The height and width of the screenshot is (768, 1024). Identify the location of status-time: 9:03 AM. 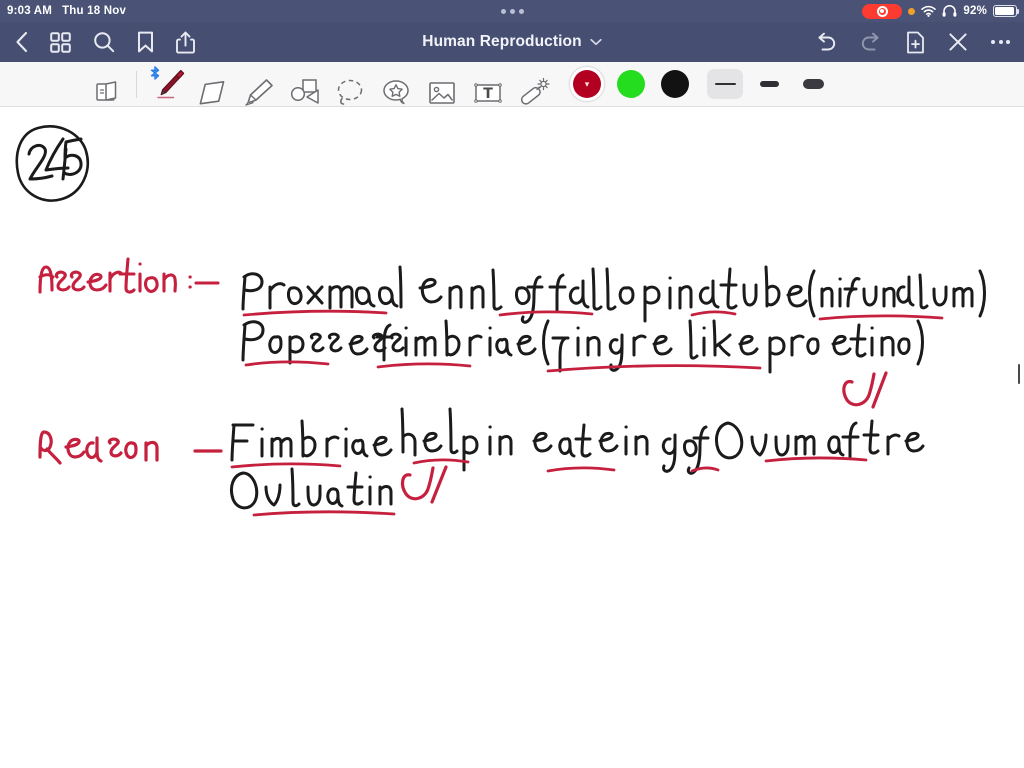
(30, 11).